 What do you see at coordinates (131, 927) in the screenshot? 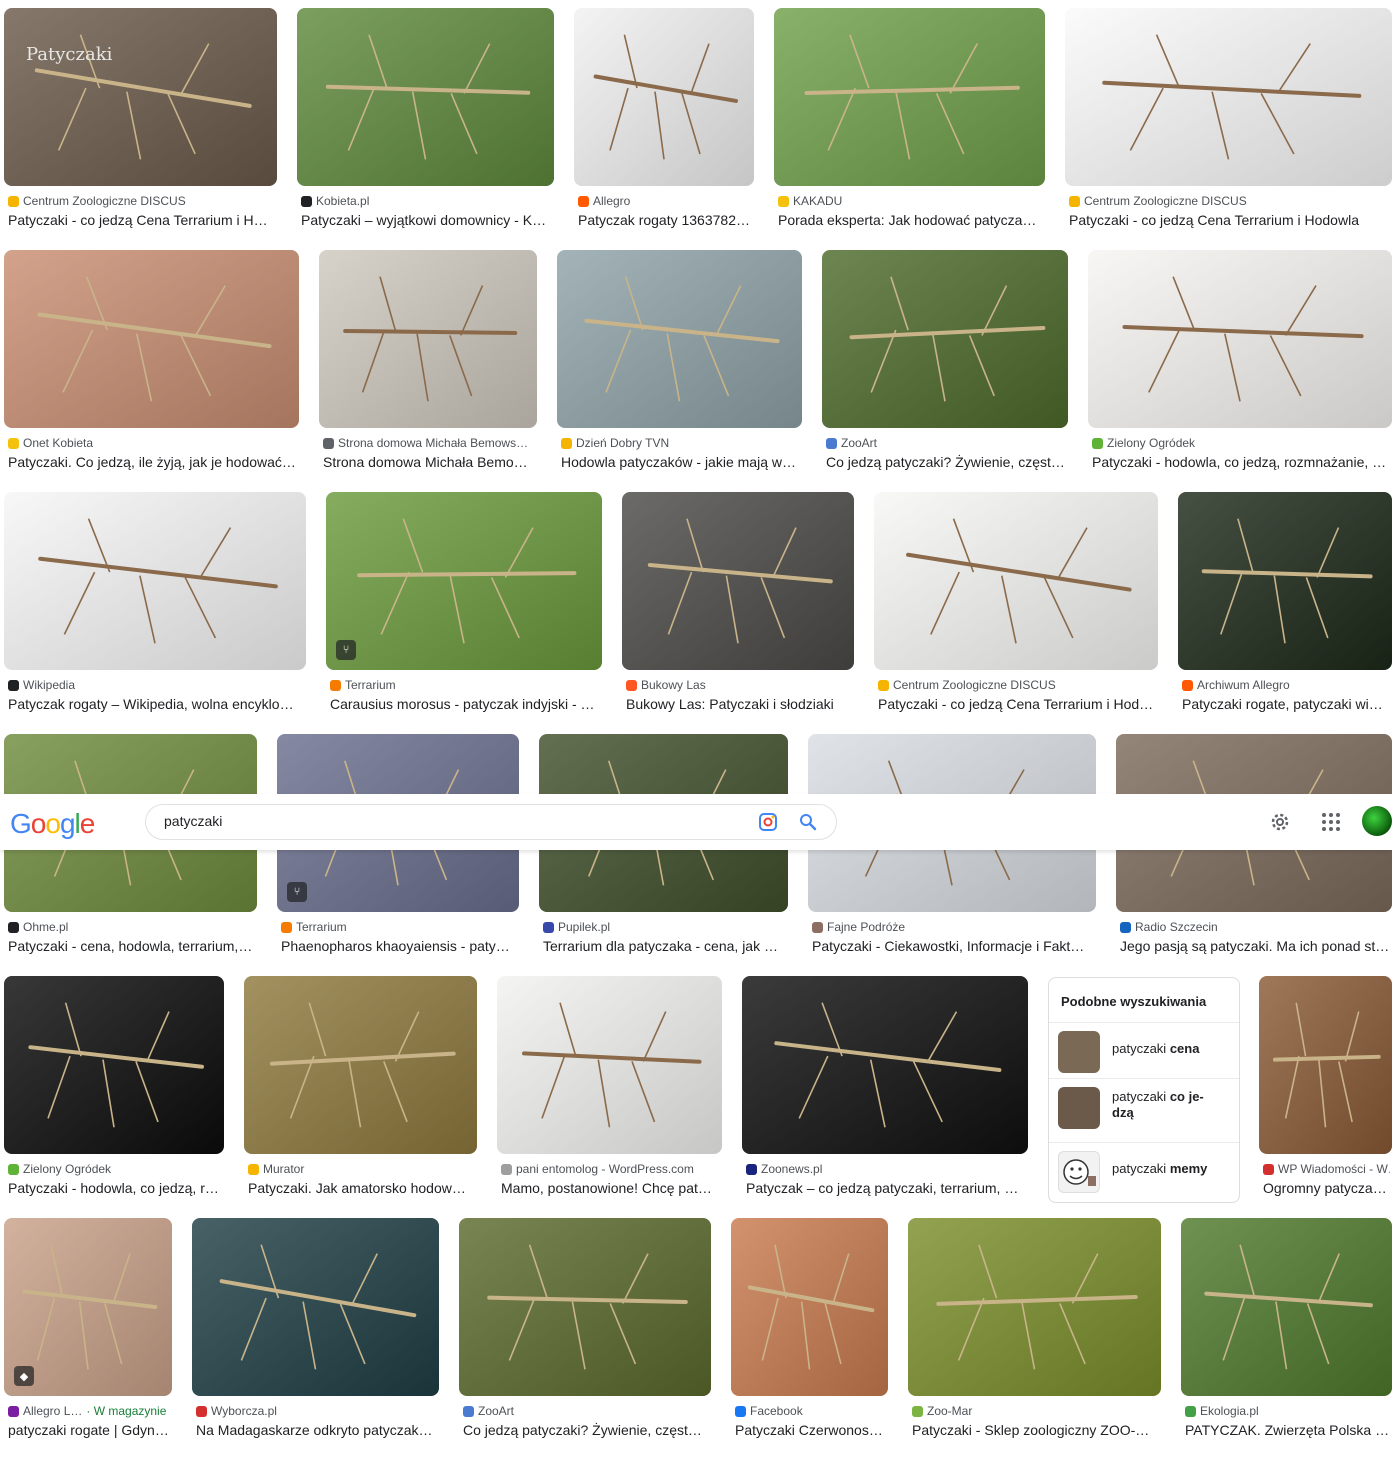
I see `result-source: Ohme.pl` at bounding box center [131, 927].